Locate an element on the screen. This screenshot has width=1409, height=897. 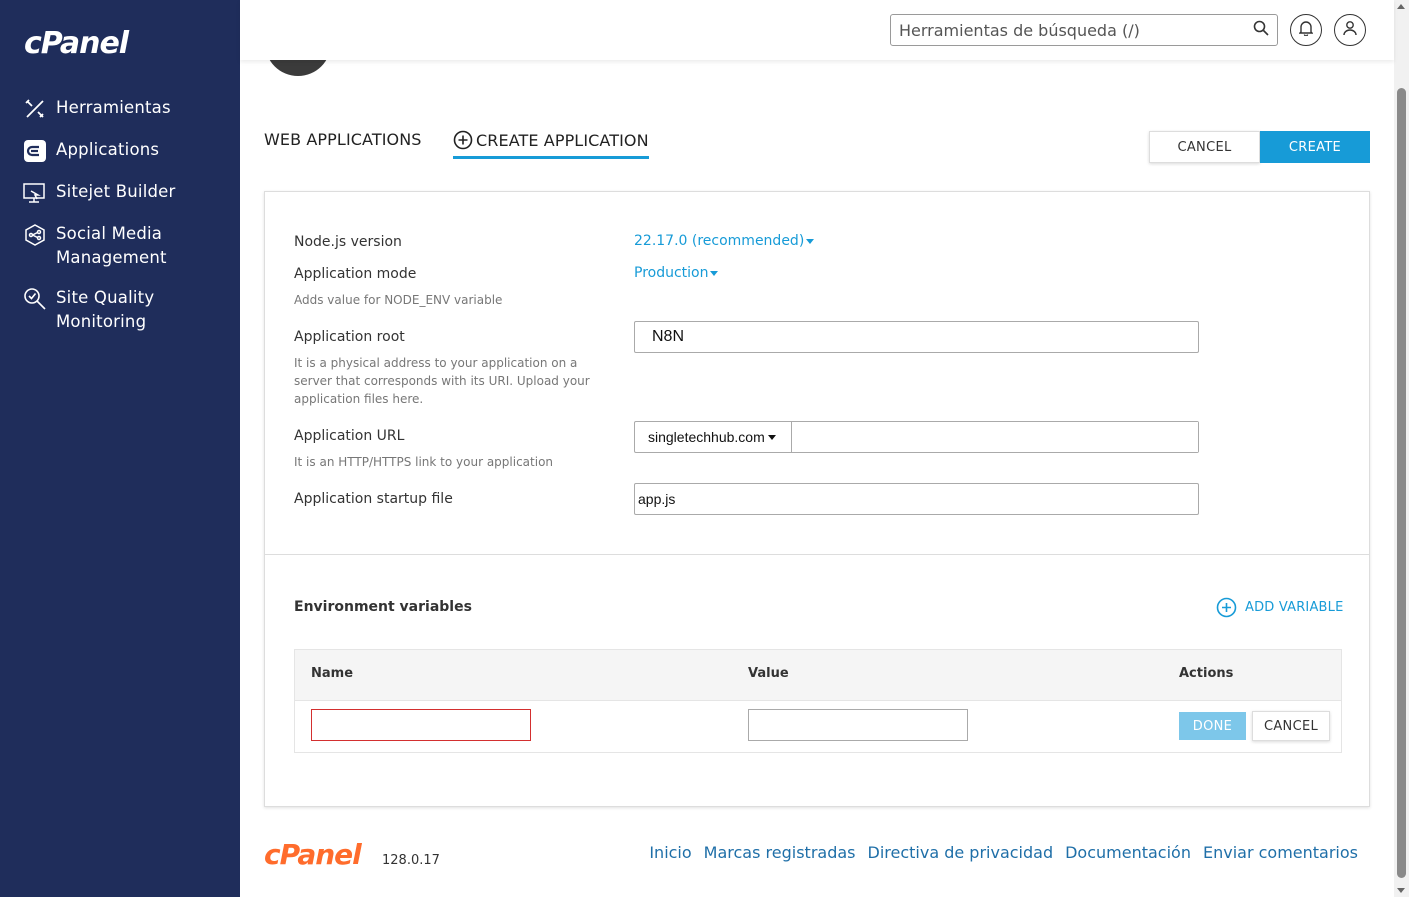
tab-web-applications: WEB APPLICATIONS is located at coordinates (343, 139).